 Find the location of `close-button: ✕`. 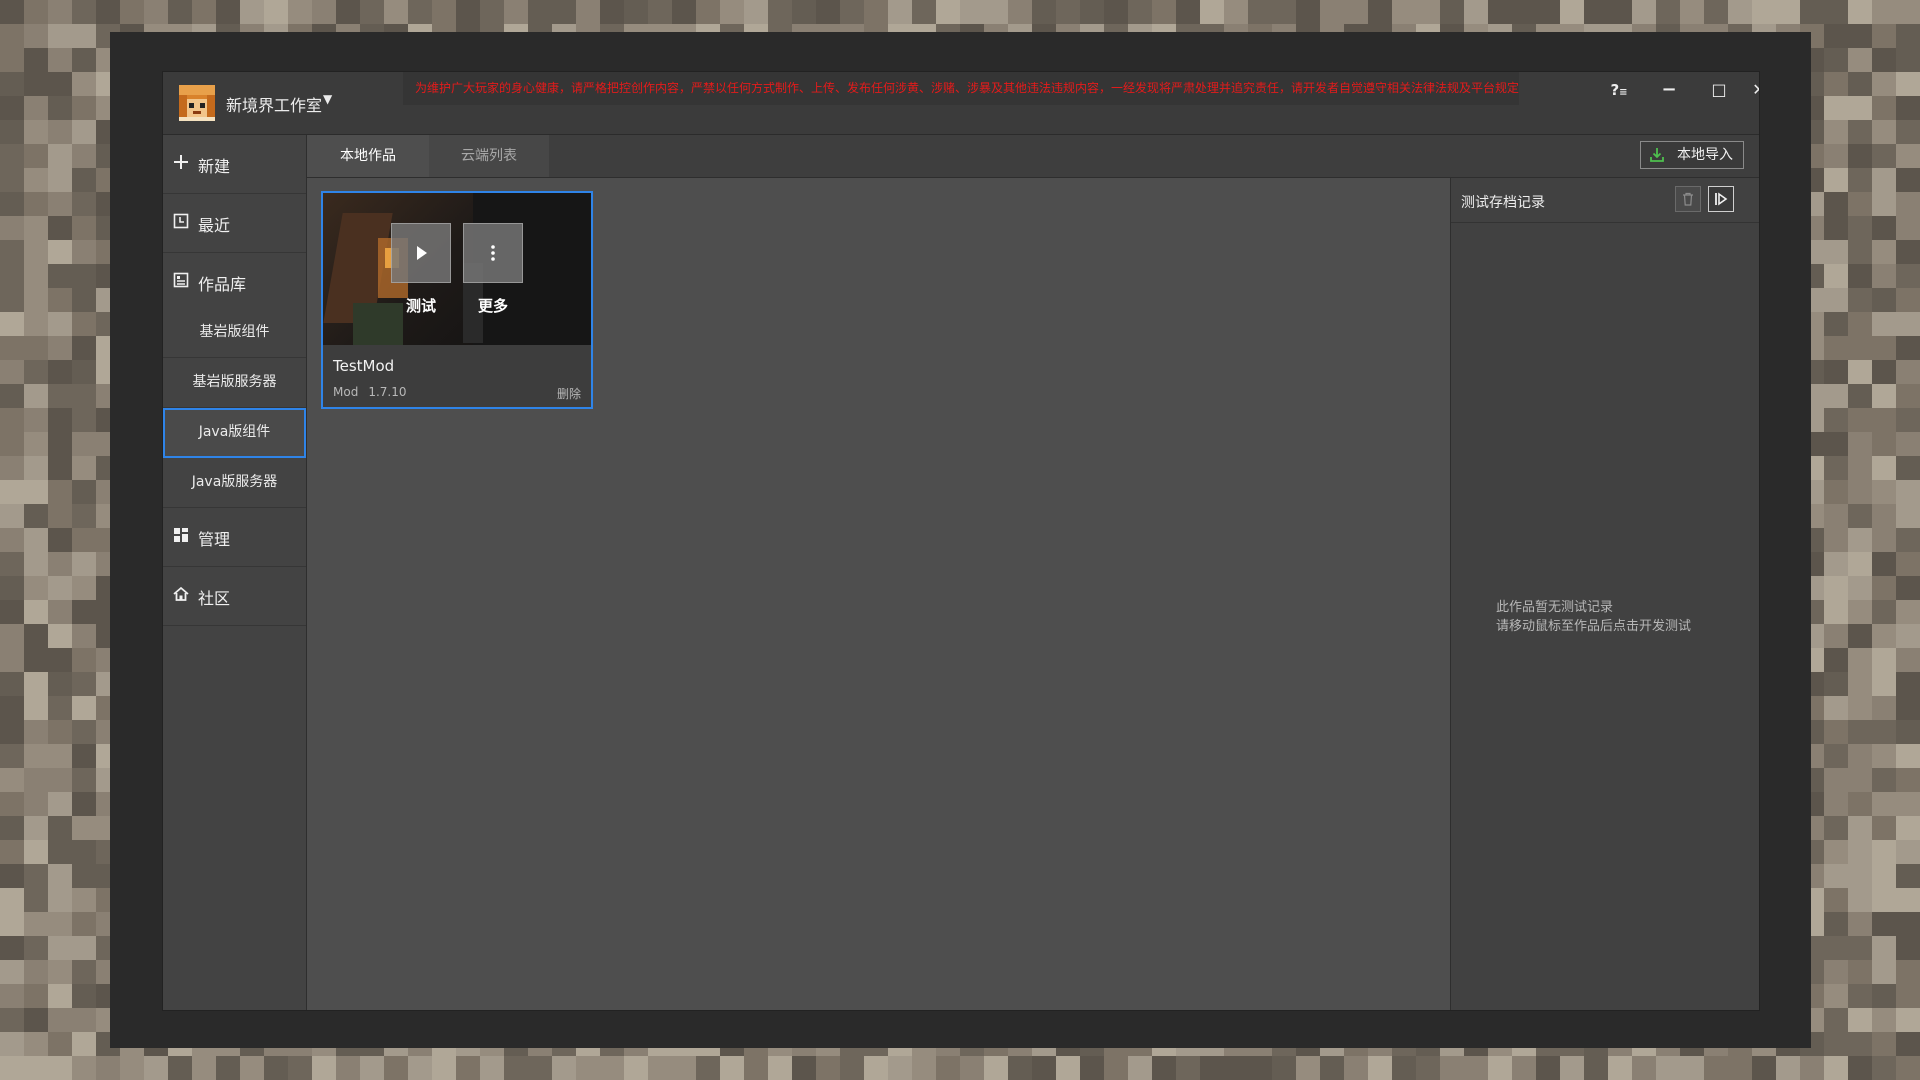

close-button: ✕ is located at coordinates (1754, 90).